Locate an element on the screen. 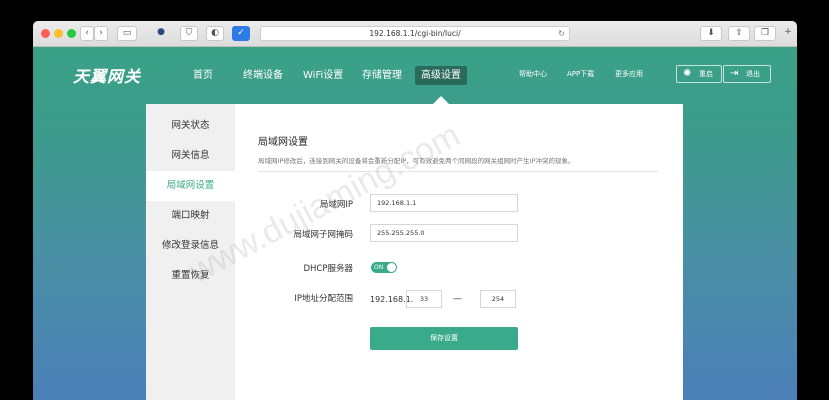 This screenshot has width=829, height=400. address-bar: 192.168.1.1/cgi-bin/luci/ ↻ is located at coordinates (415, 33).